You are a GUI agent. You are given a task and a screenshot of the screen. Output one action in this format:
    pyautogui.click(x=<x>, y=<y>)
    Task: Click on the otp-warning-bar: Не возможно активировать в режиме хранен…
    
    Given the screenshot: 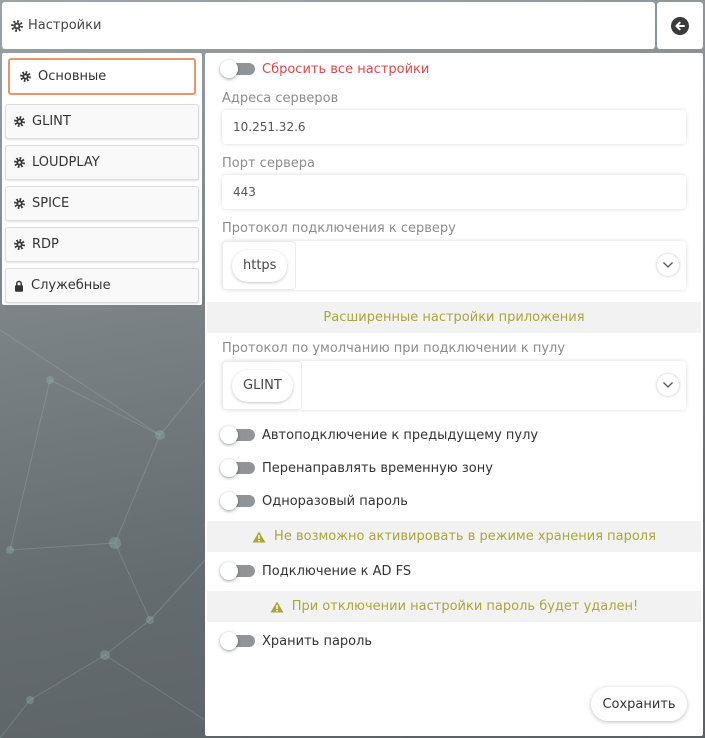 What is the action you would take?
    pyautogui.click(x=454, y=536)
    